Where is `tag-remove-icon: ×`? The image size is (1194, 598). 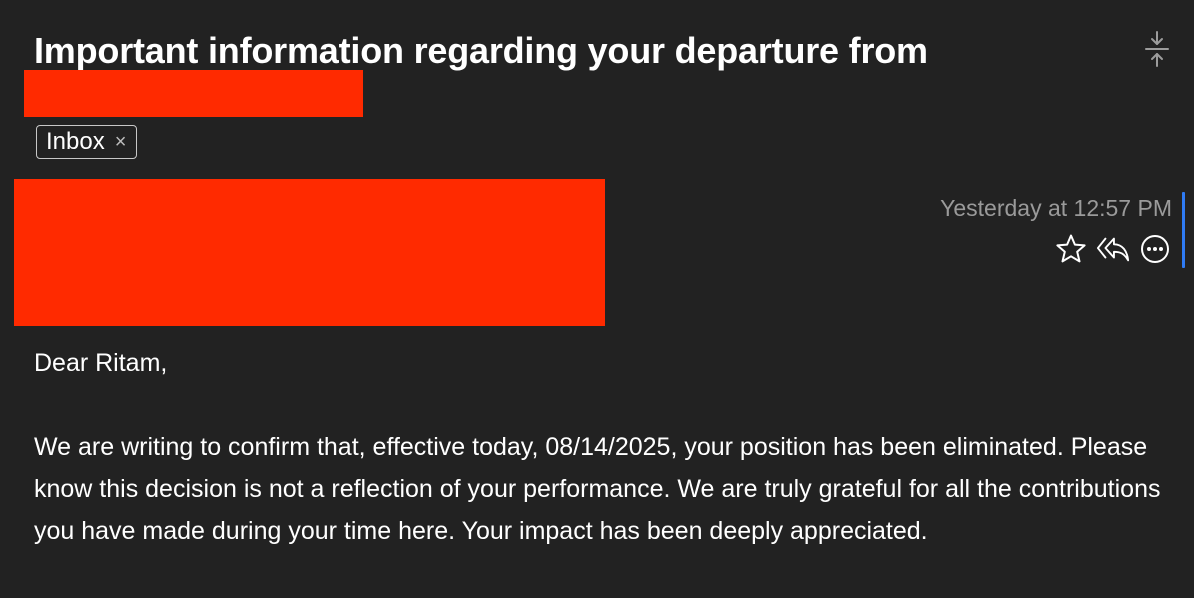 tag-remove-icon: × is located at coordinates (121, 142).